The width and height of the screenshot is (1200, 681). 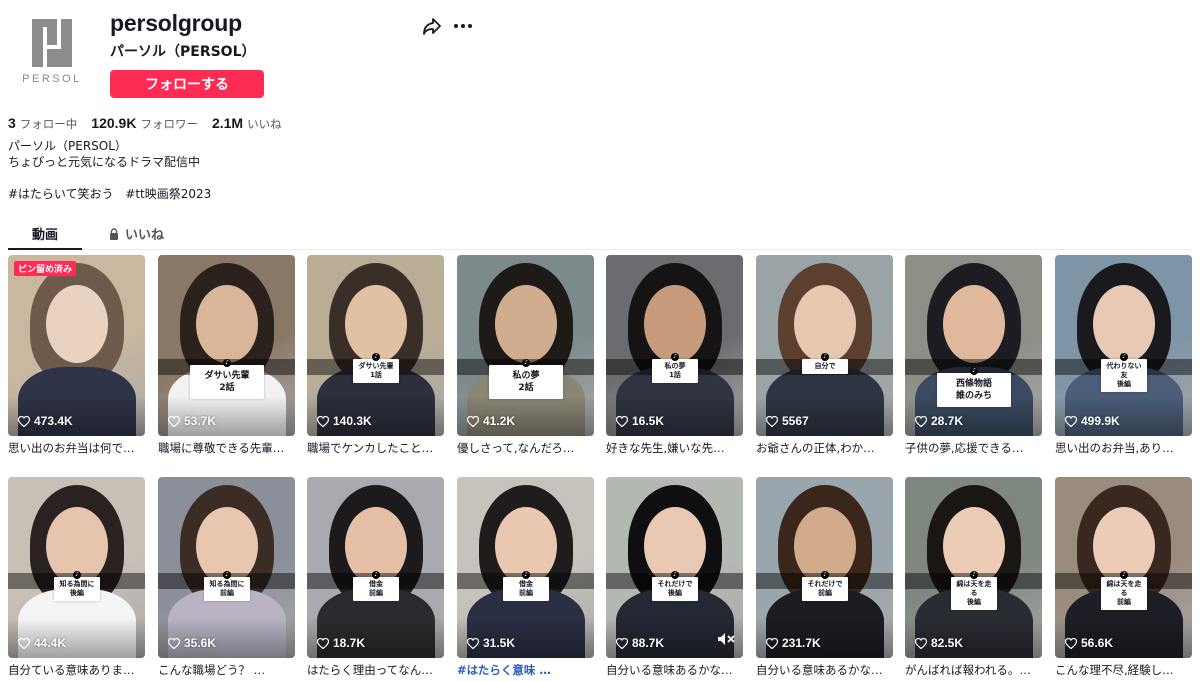 I want to click on play-count: 44.4K, so click(x=42, y=643).